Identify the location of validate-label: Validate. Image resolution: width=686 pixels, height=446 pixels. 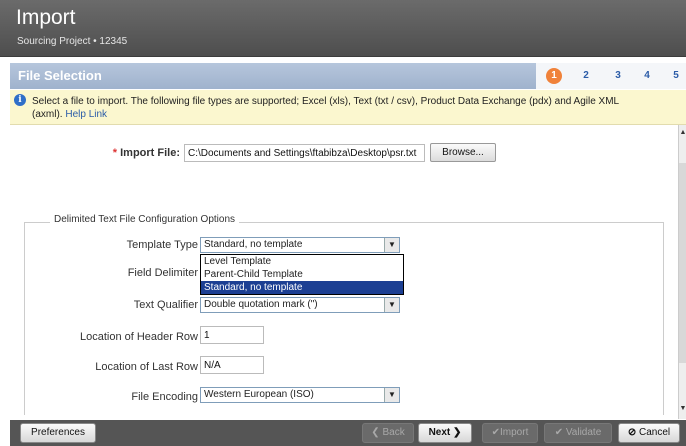
(583, 432).